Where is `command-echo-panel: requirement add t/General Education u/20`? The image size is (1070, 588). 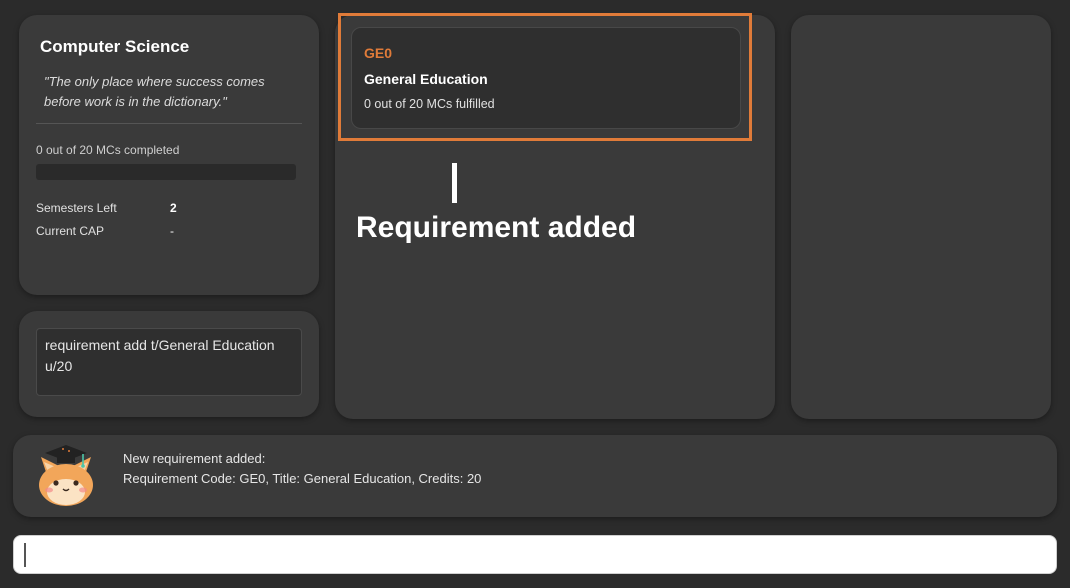
command-echo-panel: requirement add t/General Education u/20 is located at coordinates (169, 364).